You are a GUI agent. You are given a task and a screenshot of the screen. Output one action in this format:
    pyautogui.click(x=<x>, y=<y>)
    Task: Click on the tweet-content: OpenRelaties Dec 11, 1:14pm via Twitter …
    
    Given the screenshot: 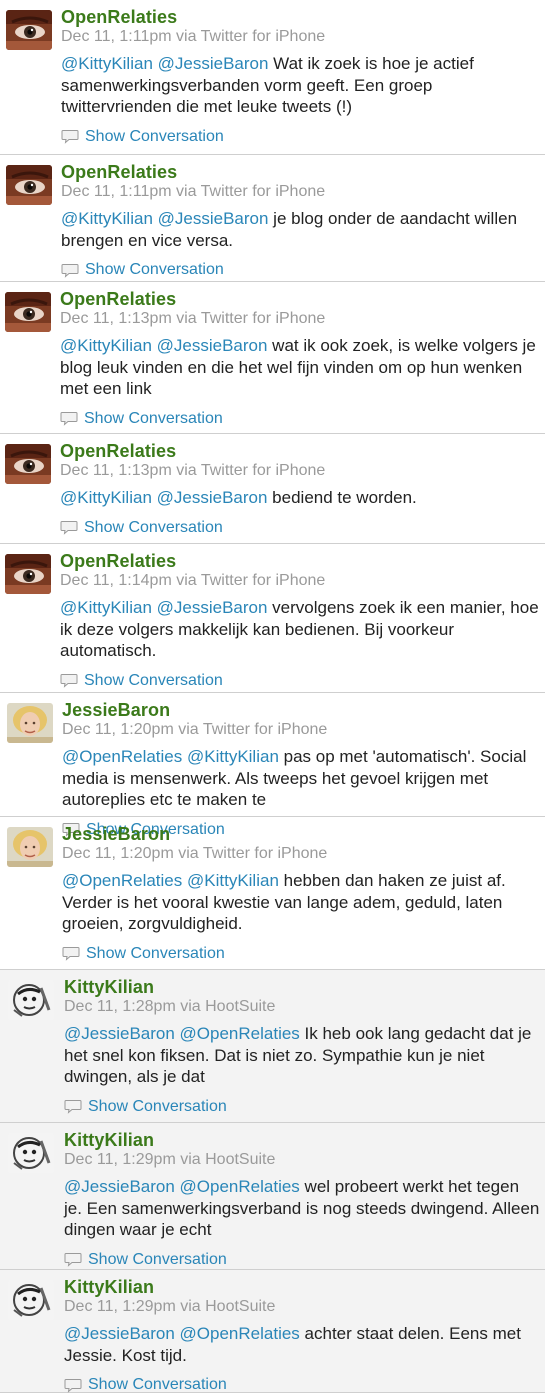 What is the action you would take?
    pyautogui.click(x=300, y=621)
    